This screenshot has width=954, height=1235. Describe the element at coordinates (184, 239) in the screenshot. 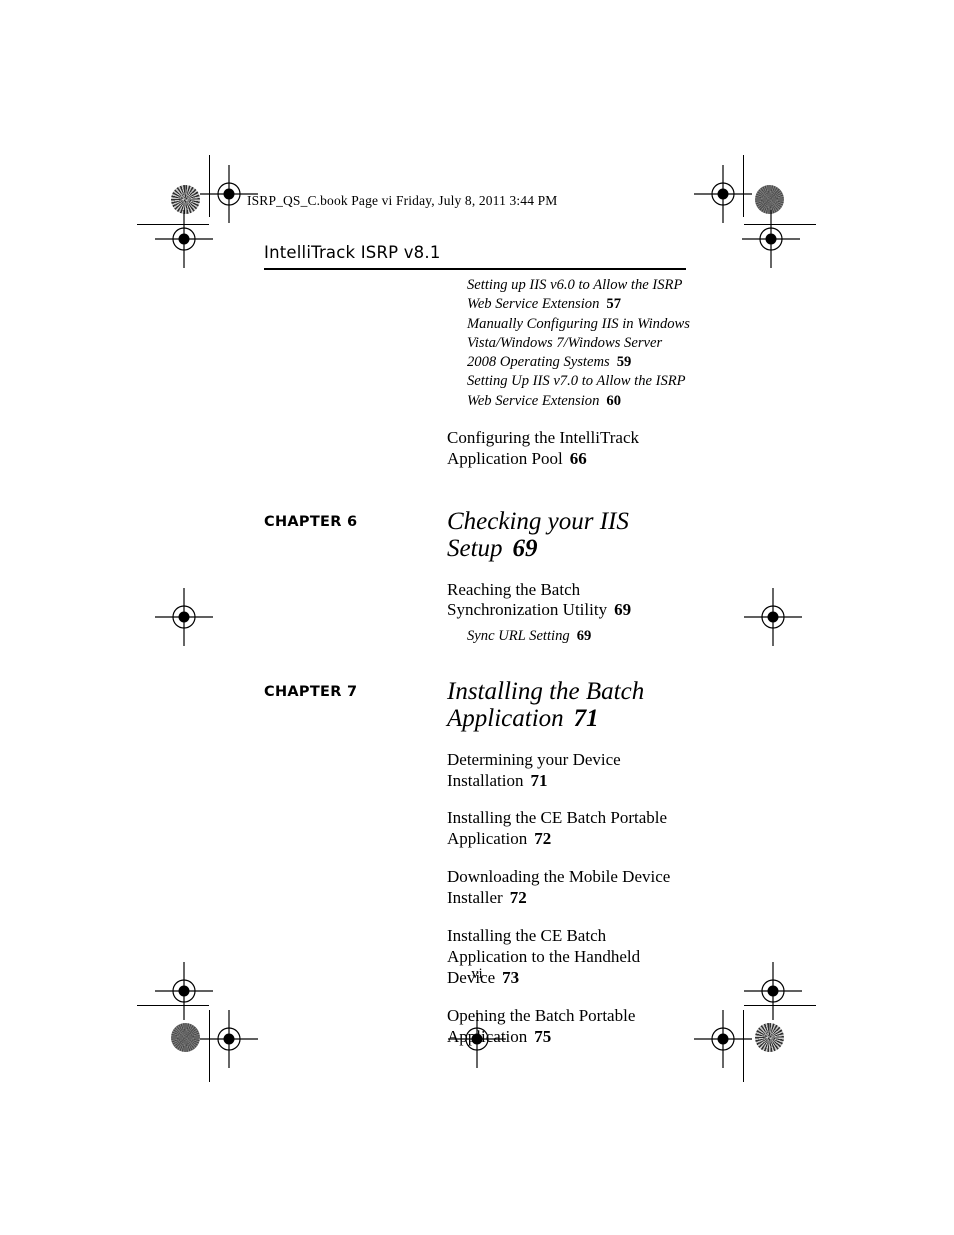

I see `registration-target-upper-left` at that location.